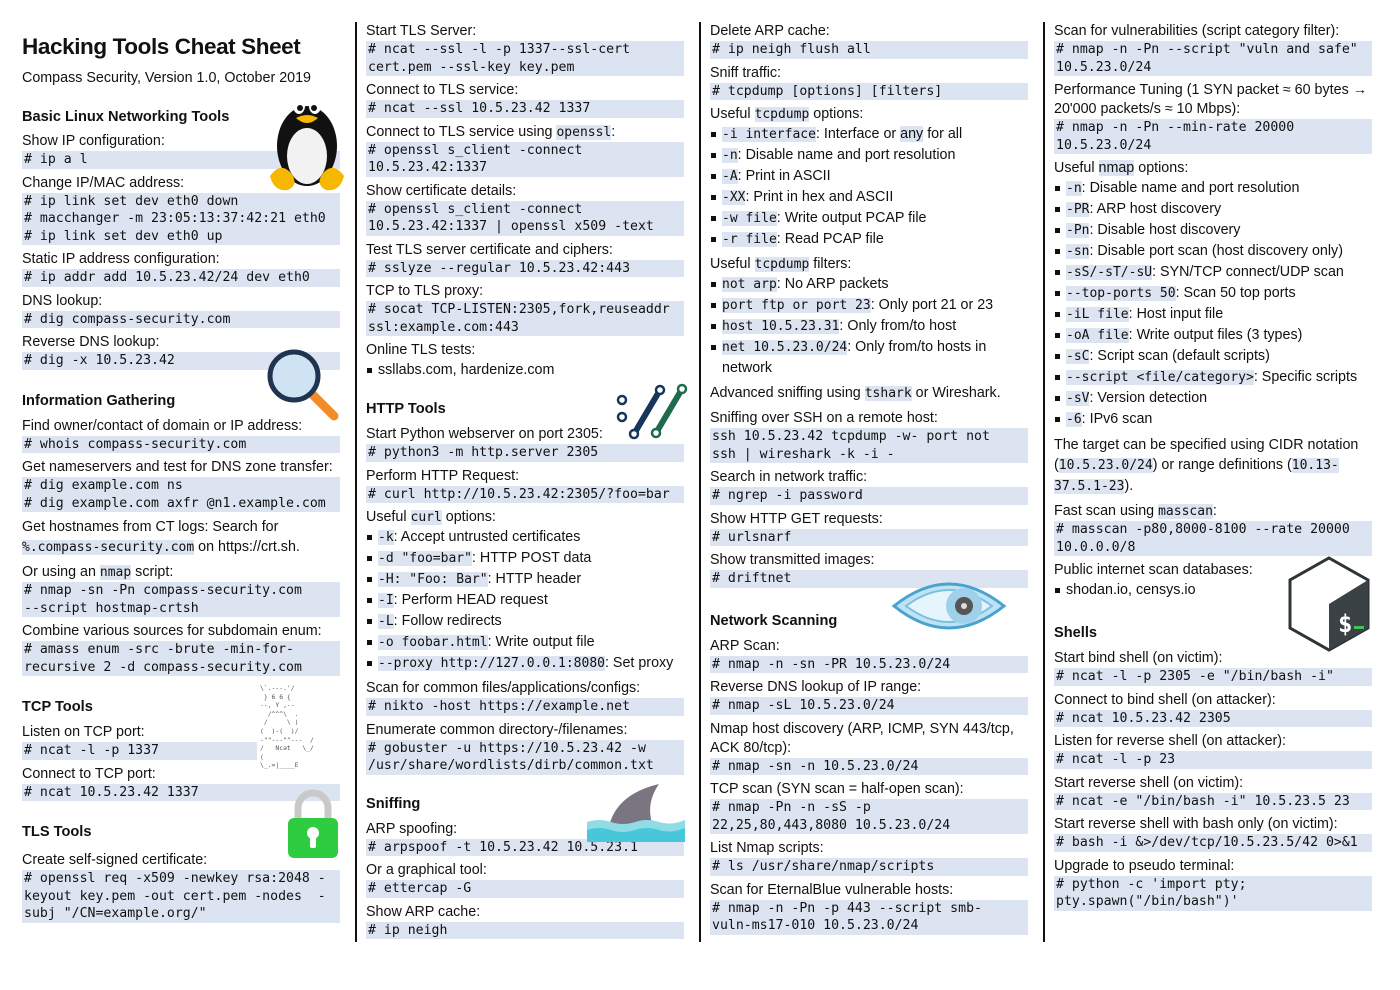 This screenshot has width=1400, height=990. What do you see at coordinates (869, 537) in the screenshot?
I see `code-block: # urlsnarf` at bounding box center [869, 537].